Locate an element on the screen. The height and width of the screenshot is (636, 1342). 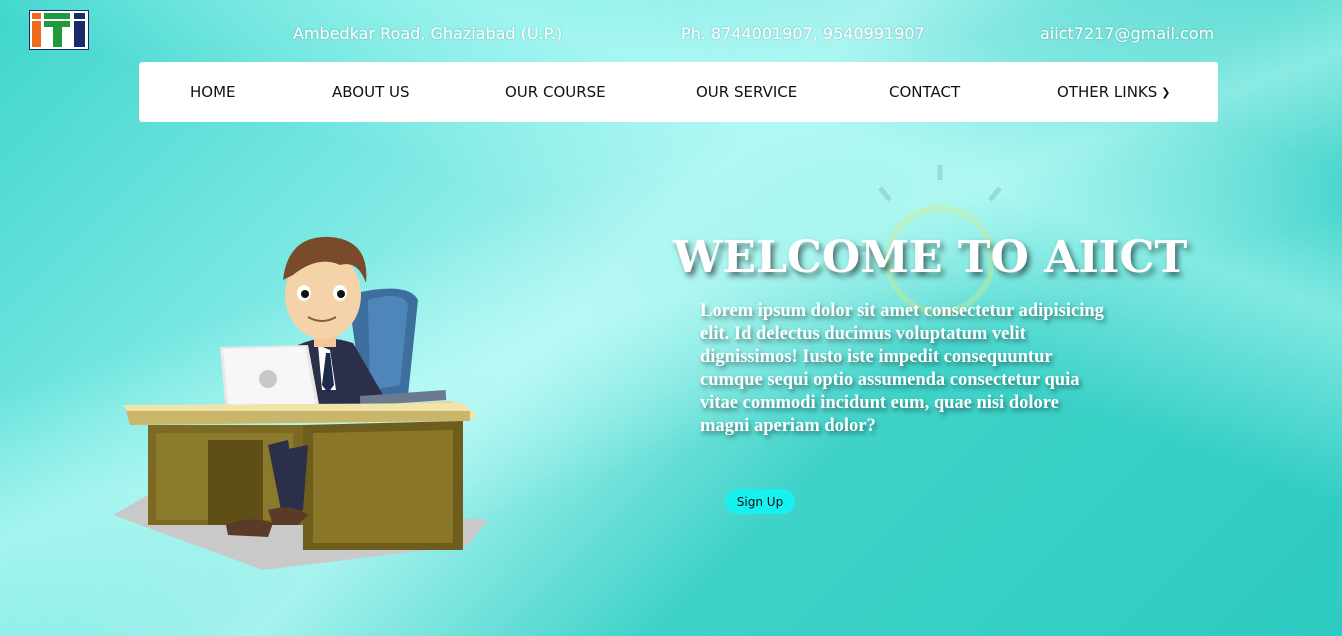
chevron-down-icon: ❯ is located at coordinates (1166, 92).